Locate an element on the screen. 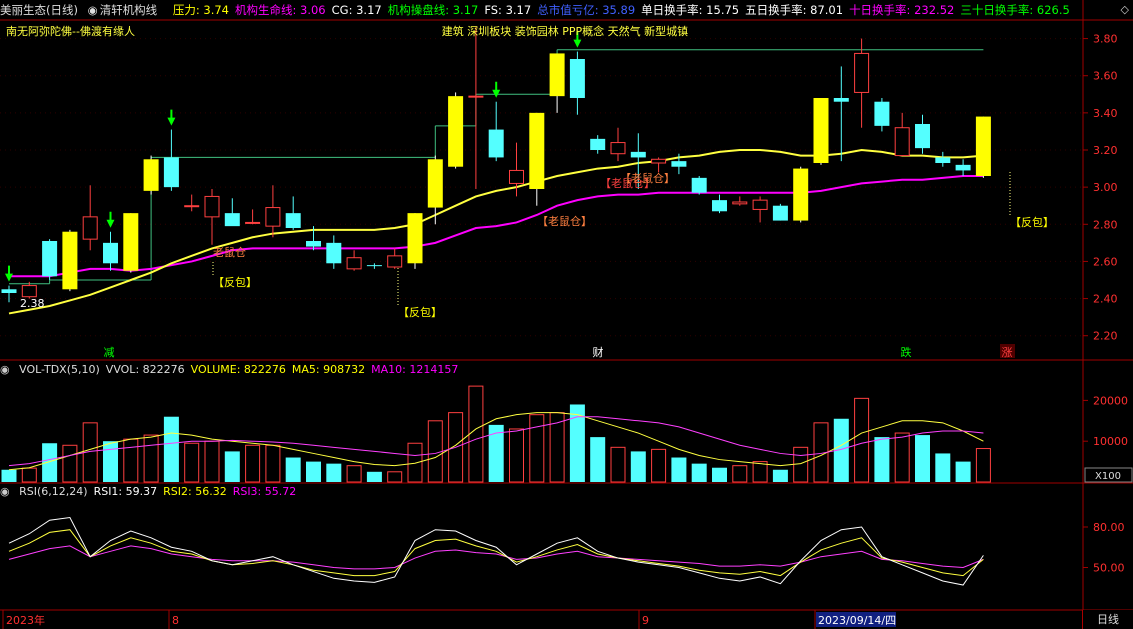 Image resolution: width=1133 pixels, height=629 pixels. indicator-name: ◉ 清轩机构线 is located at coordinates (127, 10).